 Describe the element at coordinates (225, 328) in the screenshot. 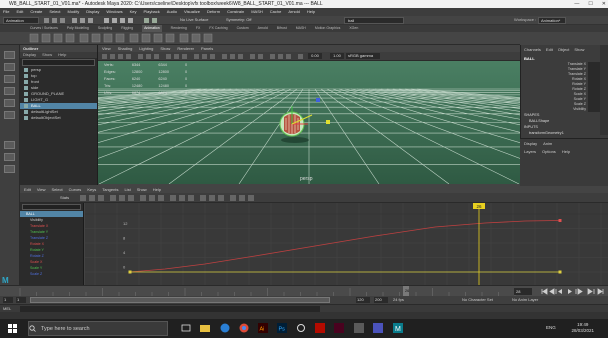

I see `edge-icon` at that location.